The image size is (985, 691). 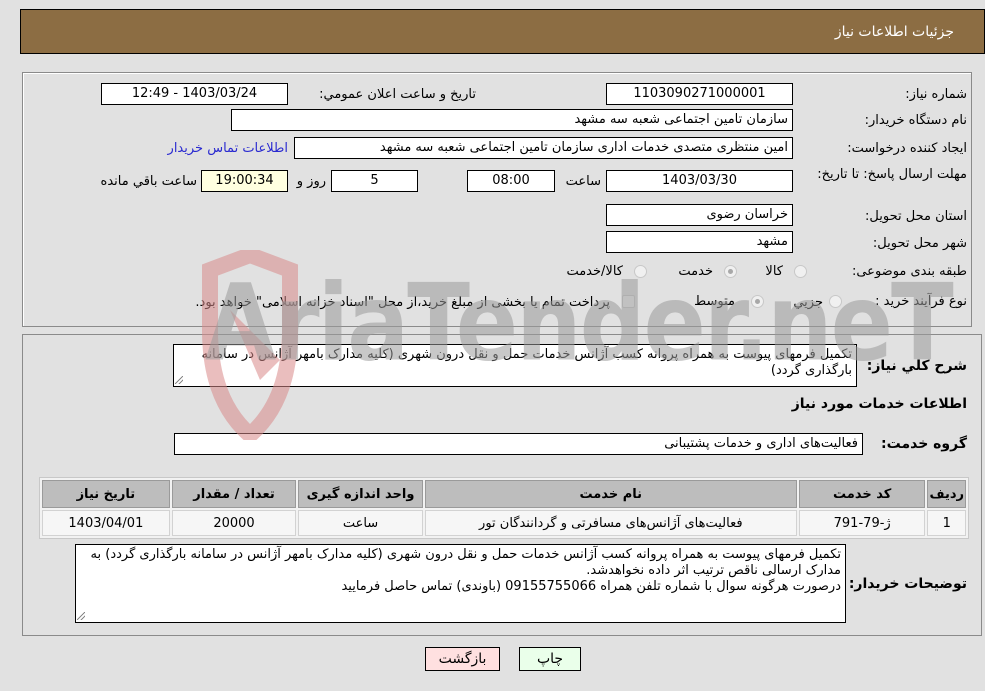 I want to click on time-remaining-label: ساعت باقي مانده, so click(x=148, y=181).